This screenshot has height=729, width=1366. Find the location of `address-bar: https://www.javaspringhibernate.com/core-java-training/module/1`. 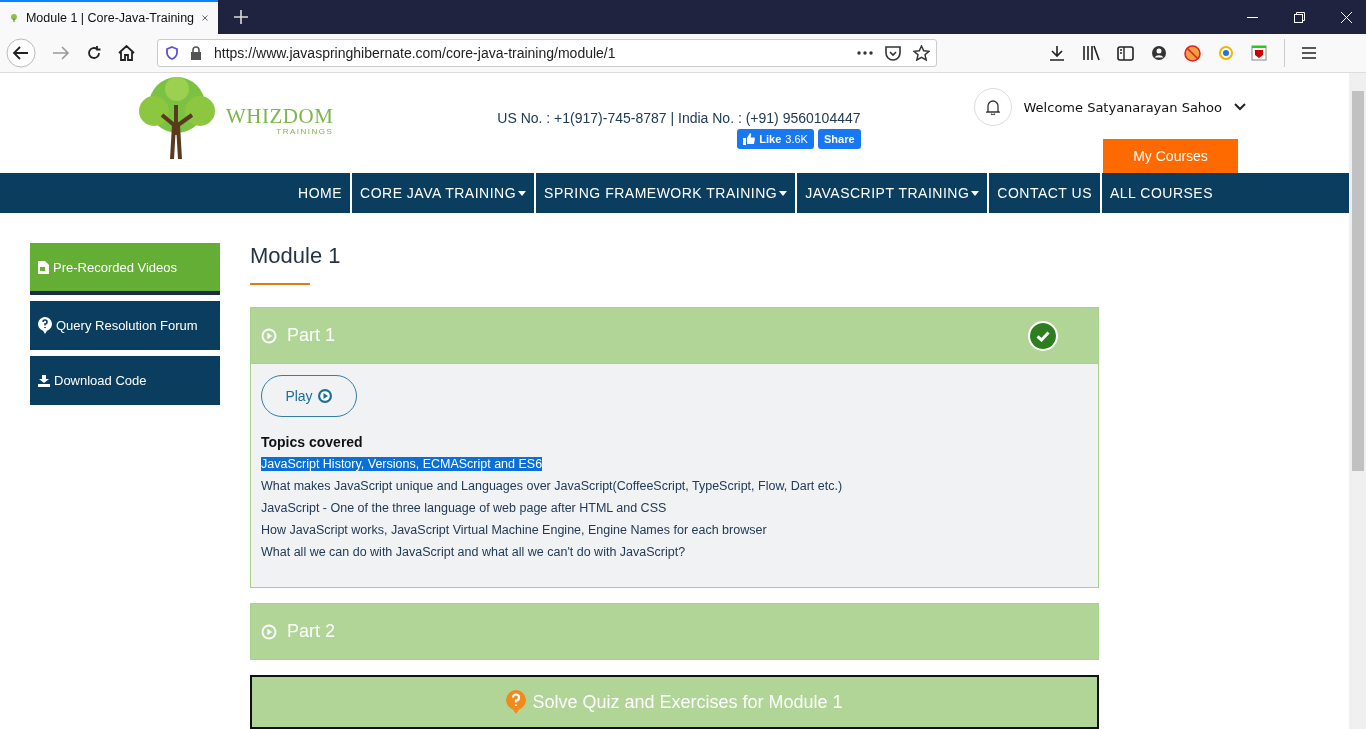

address-bar: https://www.javaspringhibernate.com/core-java-training/module/1 is located at coordinates (547, 53).